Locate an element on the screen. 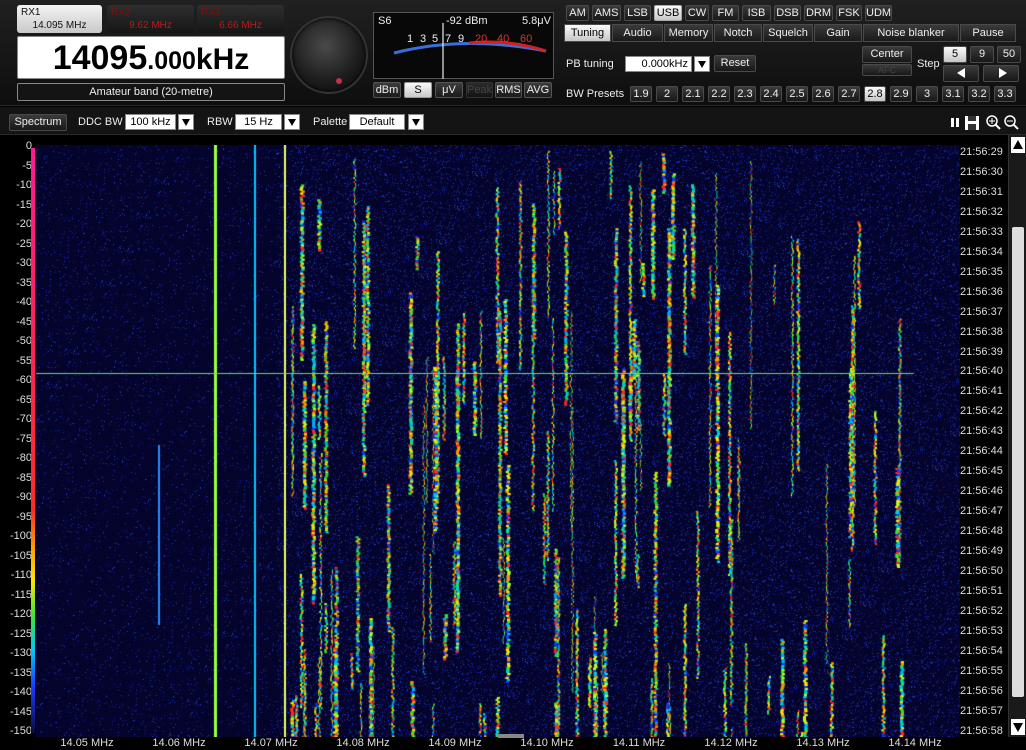 The image size is (1026, 750). bw-preset-2-2: 2.2 is located at coordinates (719, 94).